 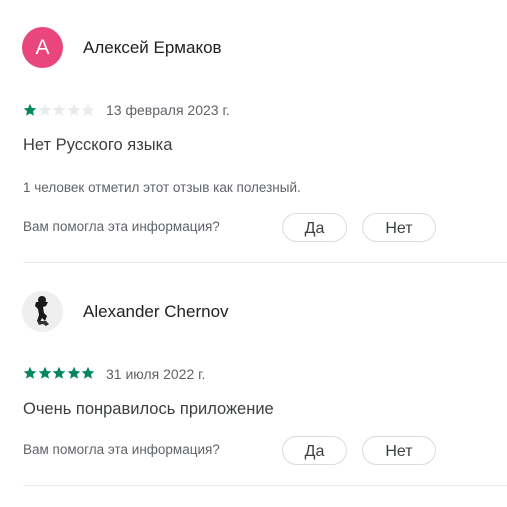 What do you see at coordinates (42, 47) in the screenshot?
I see `avatar: А` at bounding box center [42, 47].